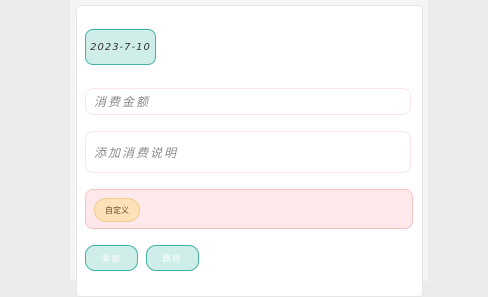 This screenshot has width=488, height=297. What do you see at coordinates (136, 152) in the screenshot?
I see `description-placeholder: 添加消费说明` at bounding box center [136, 152].